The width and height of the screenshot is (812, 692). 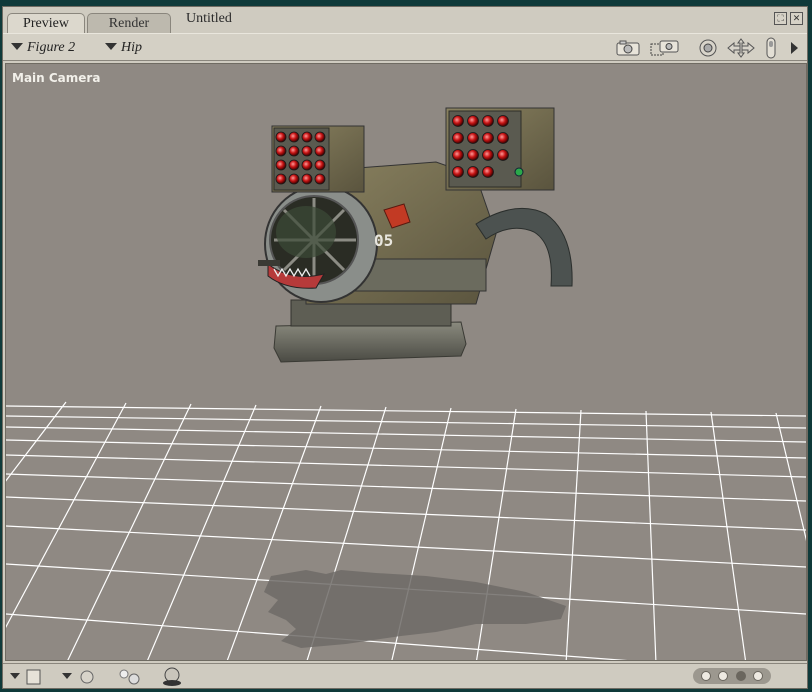 What do you see at coordinates (56, 78) in the screenshot?
I see `camera-label: Main Camera` at bounding box center [56, 78].